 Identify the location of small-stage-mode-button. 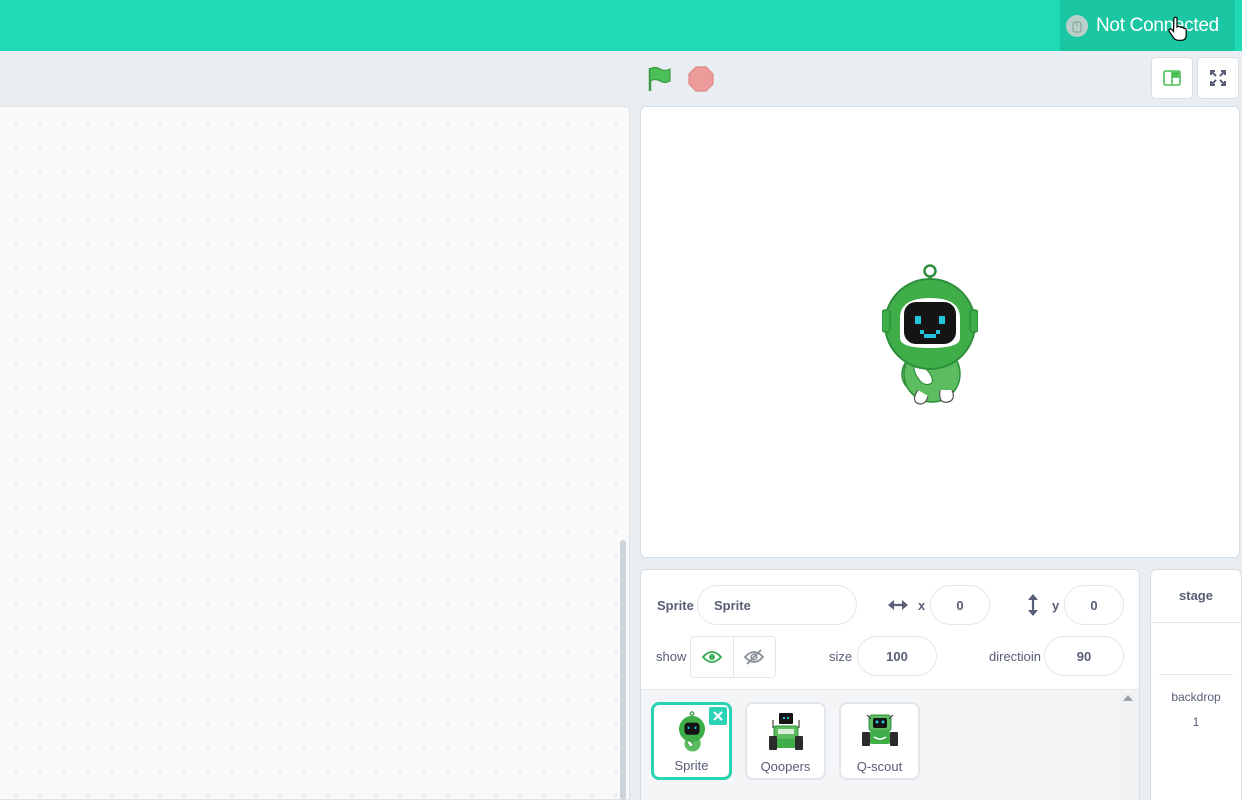
(1172, 78).